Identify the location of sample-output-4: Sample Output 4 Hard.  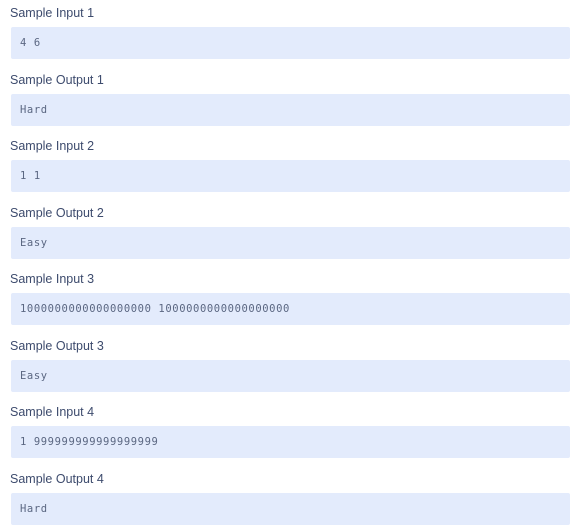
(285, 499).